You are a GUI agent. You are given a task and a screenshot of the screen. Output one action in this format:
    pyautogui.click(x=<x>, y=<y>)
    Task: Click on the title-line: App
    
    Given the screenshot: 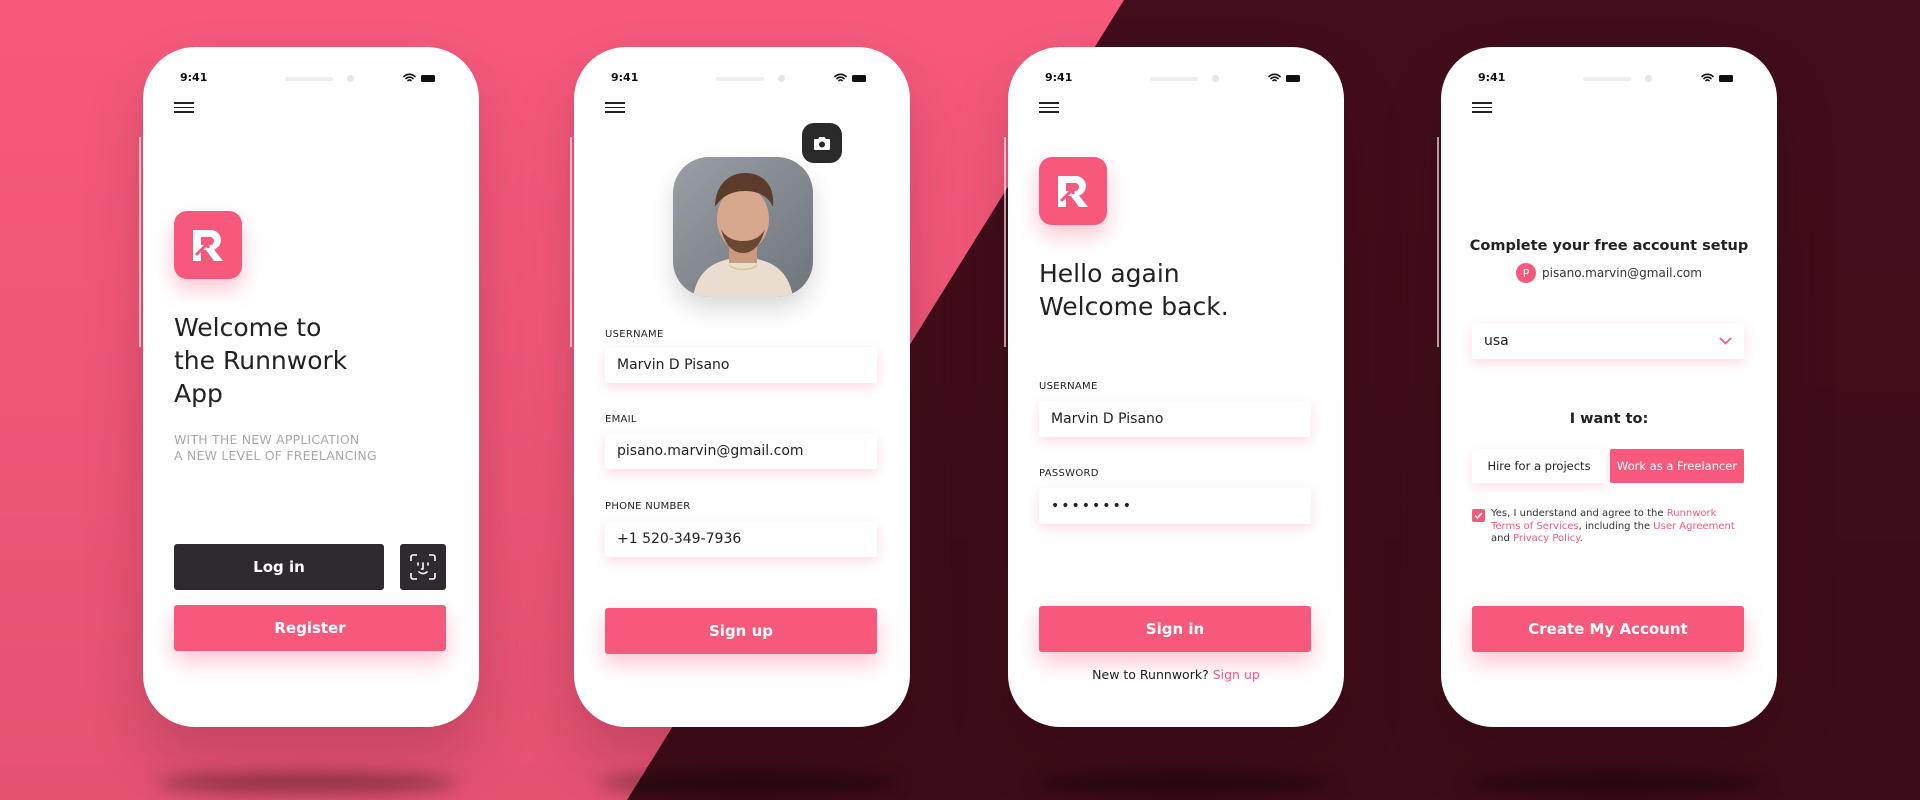 What is the action you would take?
    pyautogui.click(x=198, y=393)
    